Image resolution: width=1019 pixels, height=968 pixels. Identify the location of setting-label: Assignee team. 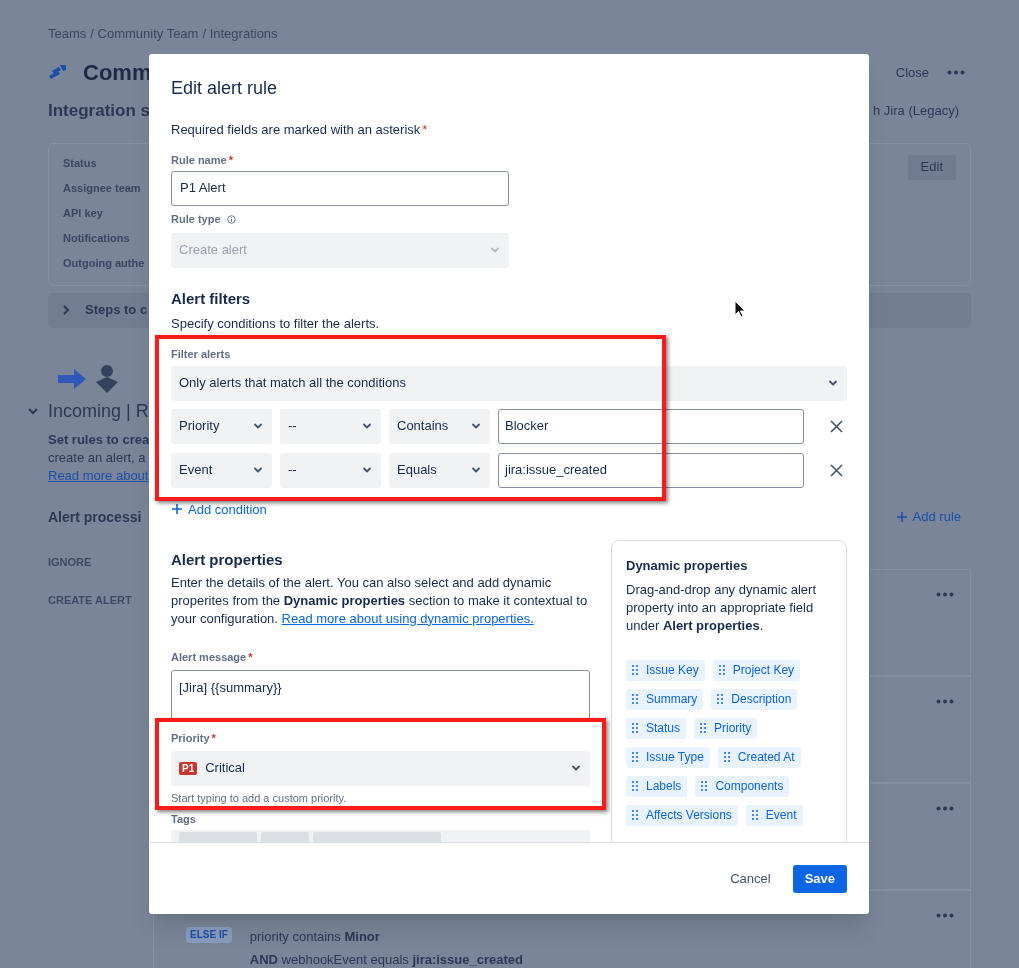
(102, 188).